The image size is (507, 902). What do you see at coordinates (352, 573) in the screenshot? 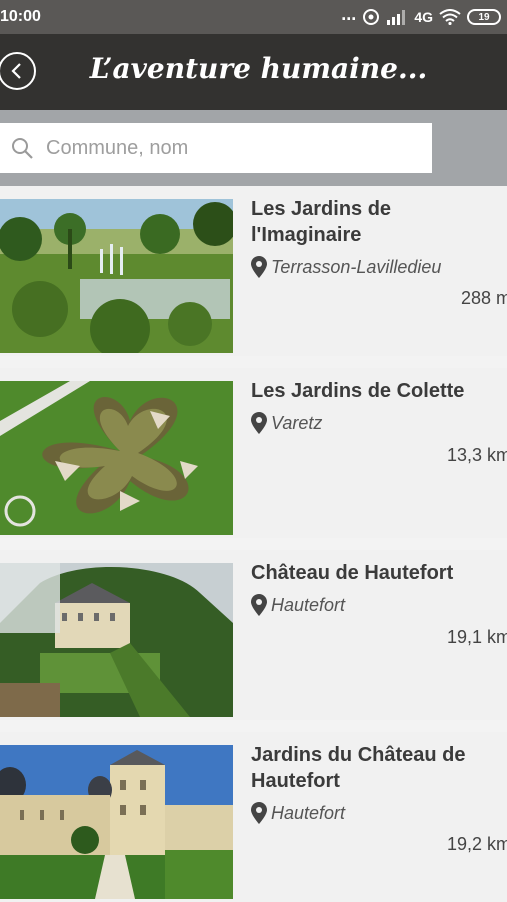
I see `place-title: Château de Hautefort` at bounding box center [352, 573].